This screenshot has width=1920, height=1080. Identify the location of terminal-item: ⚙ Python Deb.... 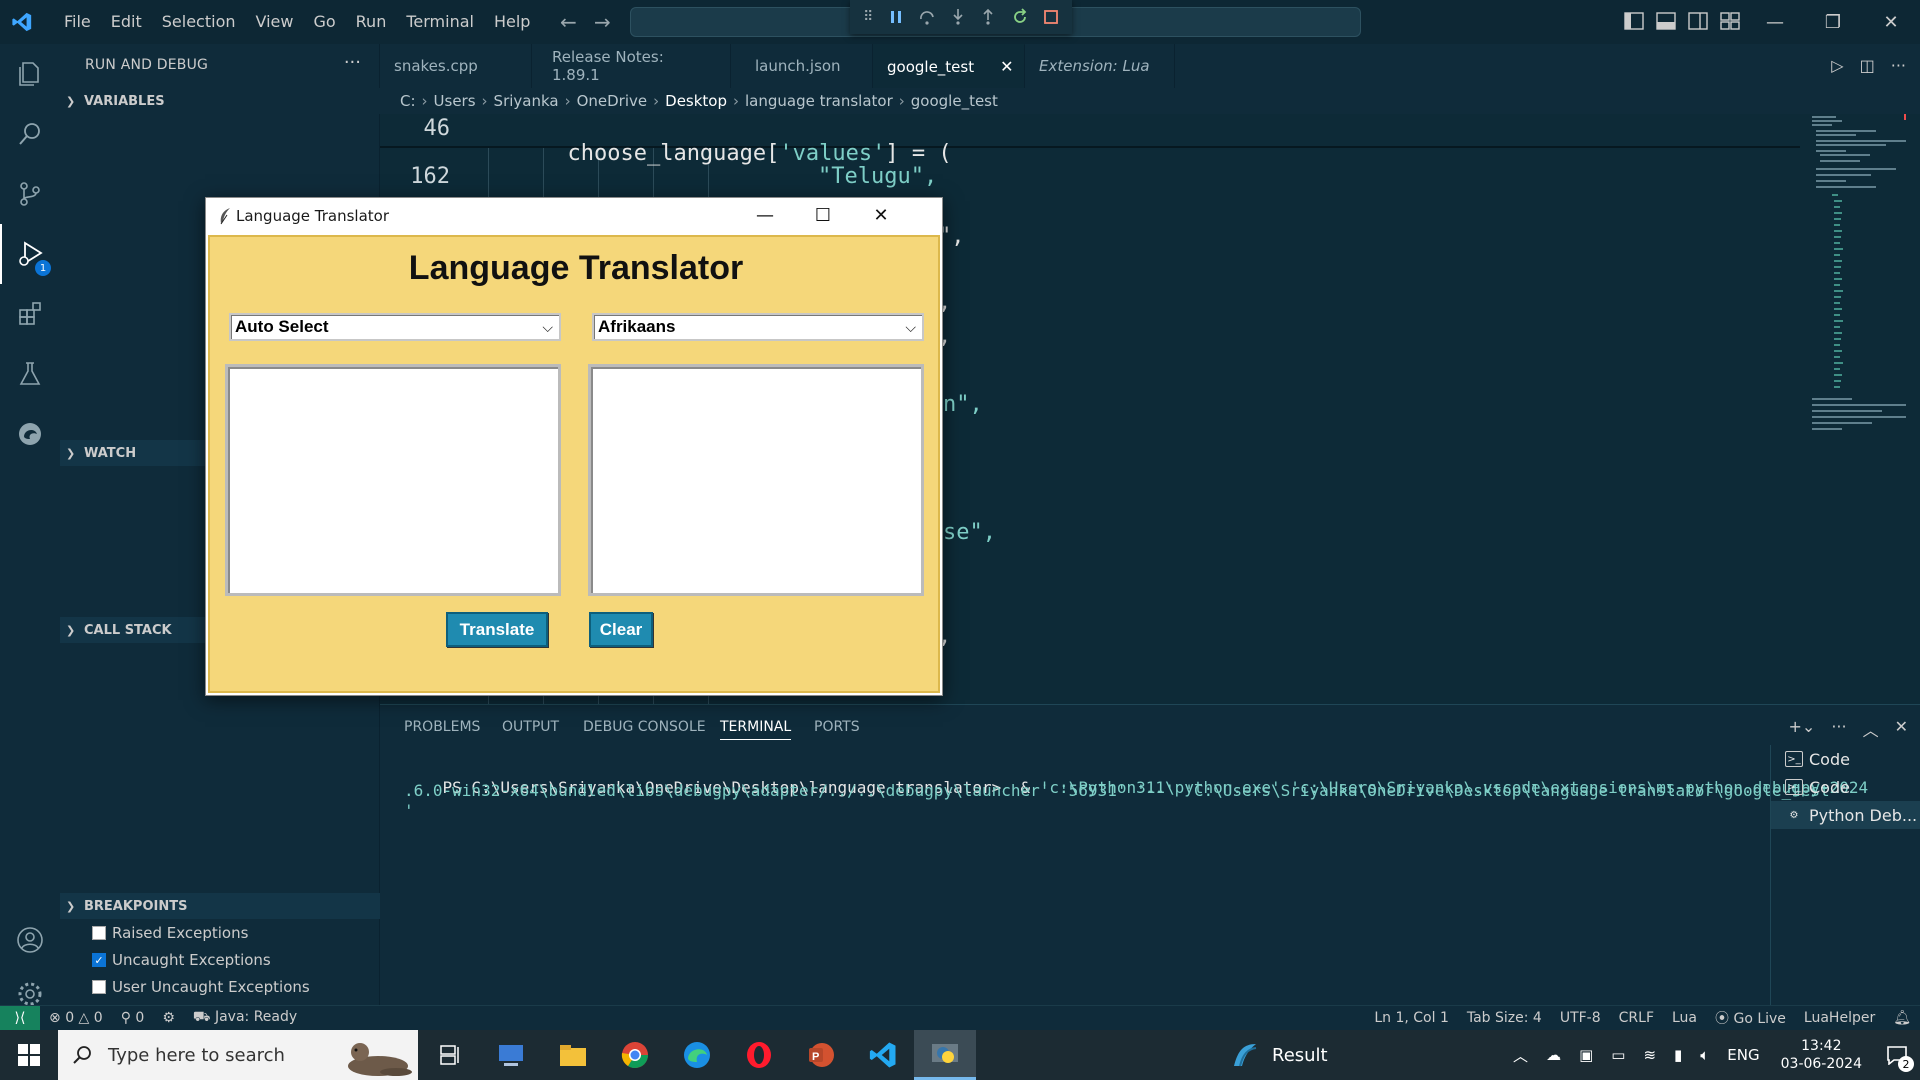
(1845, 815).